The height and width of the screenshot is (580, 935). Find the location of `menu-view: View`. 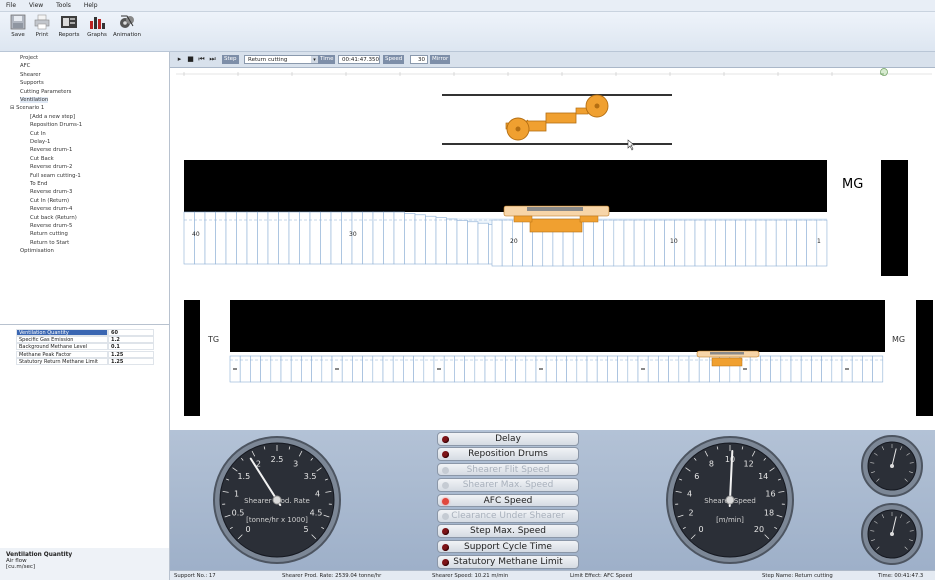

menu-view: View is located at coordinates (35, 4).